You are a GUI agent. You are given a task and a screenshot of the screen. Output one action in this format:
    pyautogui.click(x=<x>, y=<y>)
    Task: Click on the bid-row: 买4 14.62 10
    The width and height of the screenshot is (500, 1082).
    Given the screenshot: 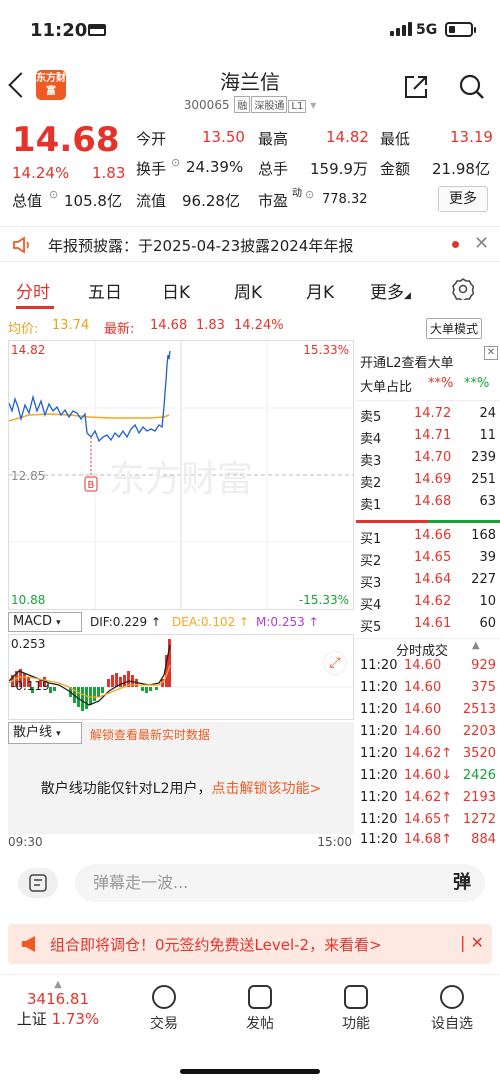 What is the action you would take?
    pyautogui.click(x=428, y=605)
    